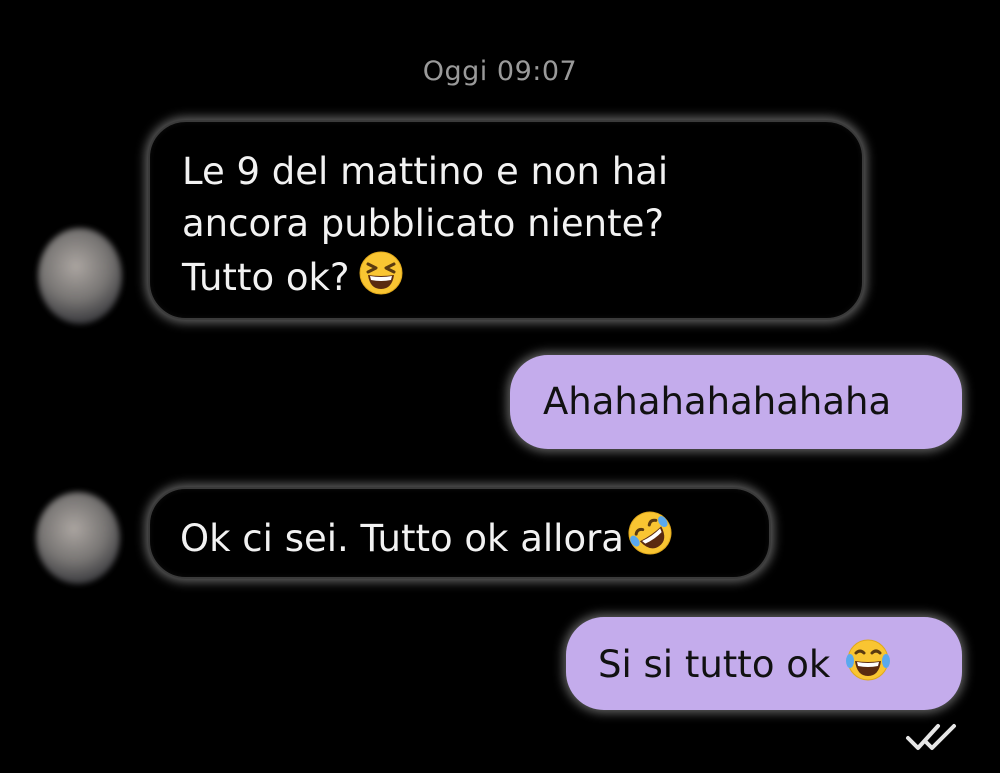  Describe the element at coordinates (714, 664) in the screenshot. I see `message-text: Si si tutto ok` at that location.